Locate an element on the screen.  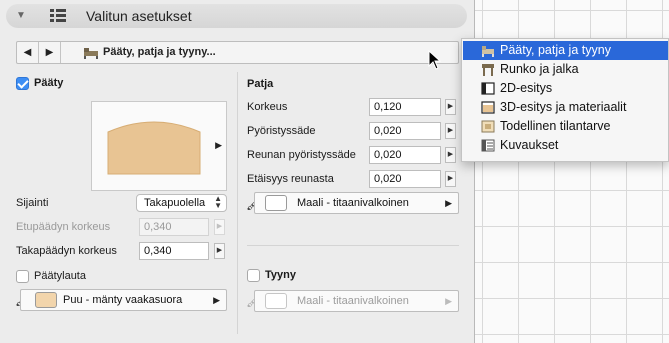
panel-title: Valitun asetukset is located at coordinates (139, 16).